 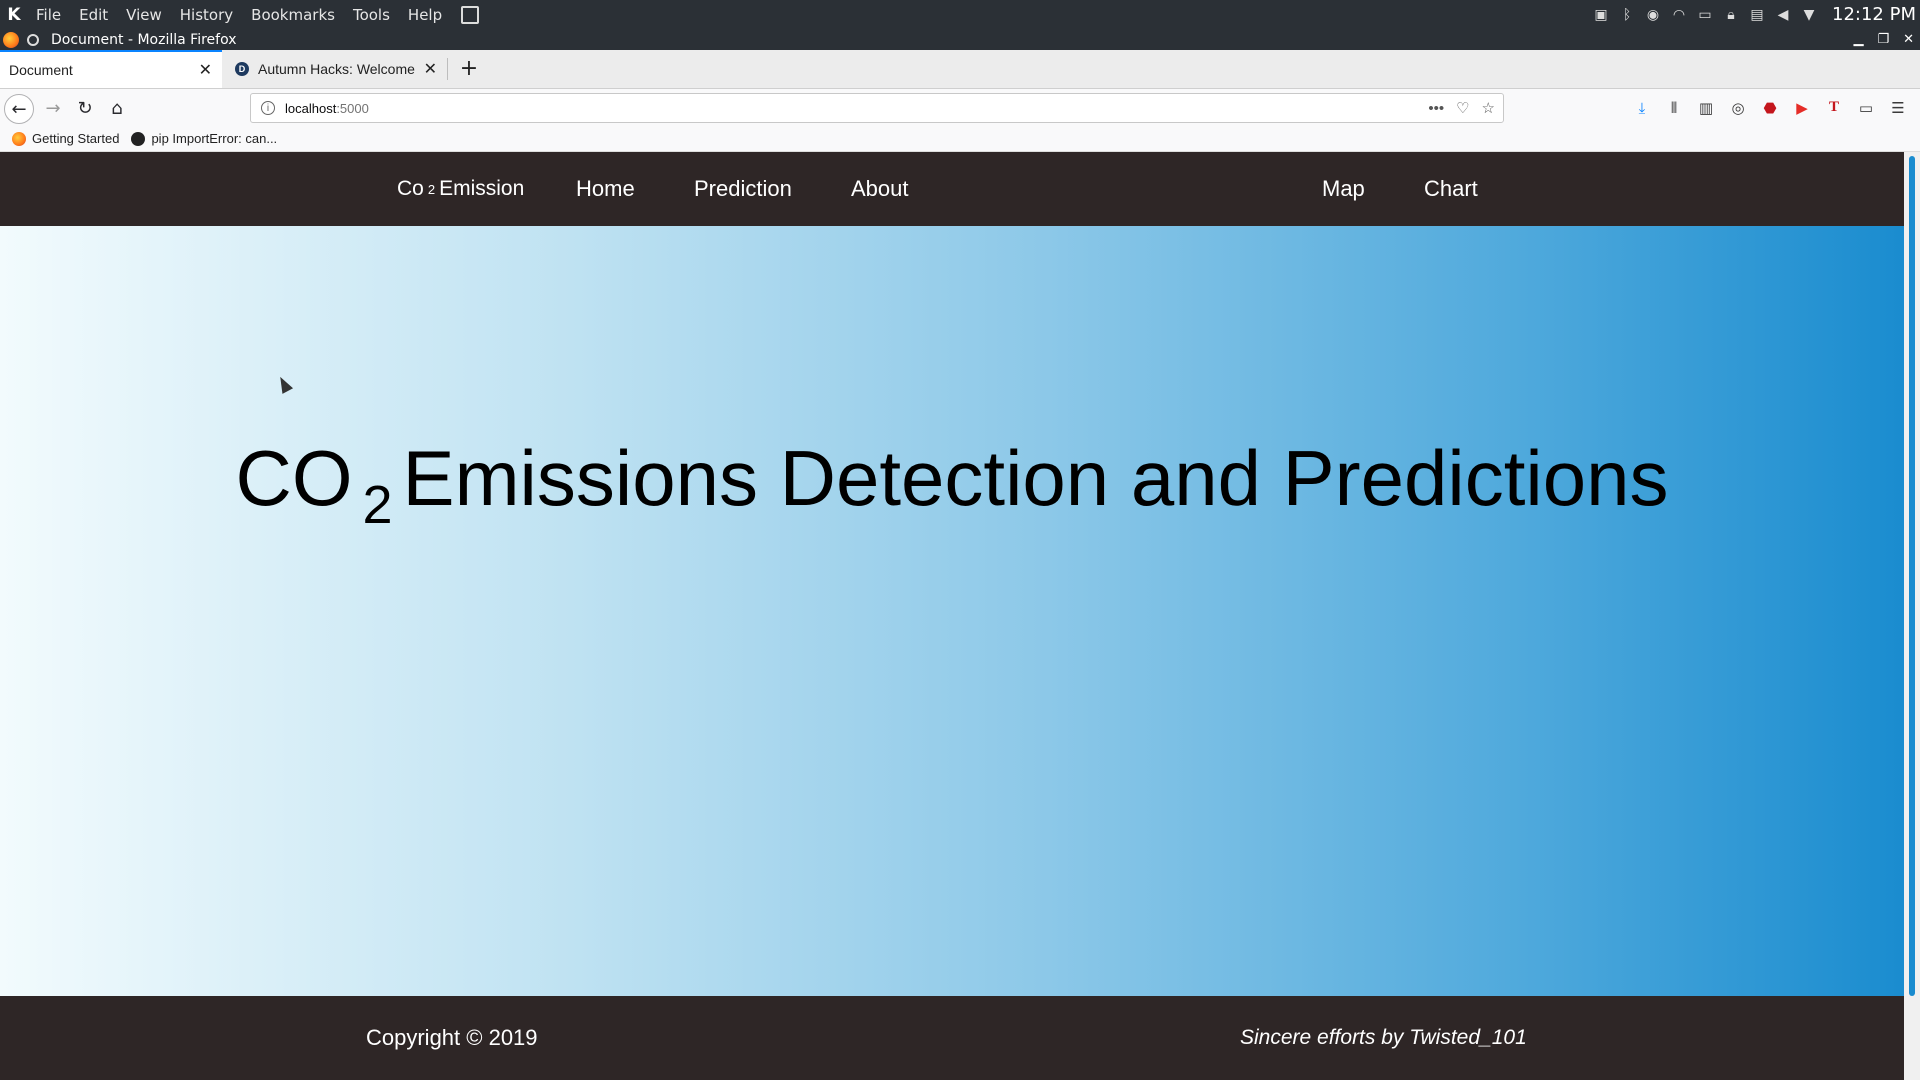 I want to click on synced-tabs-icon: ▭, so click(x=1866, y=108).